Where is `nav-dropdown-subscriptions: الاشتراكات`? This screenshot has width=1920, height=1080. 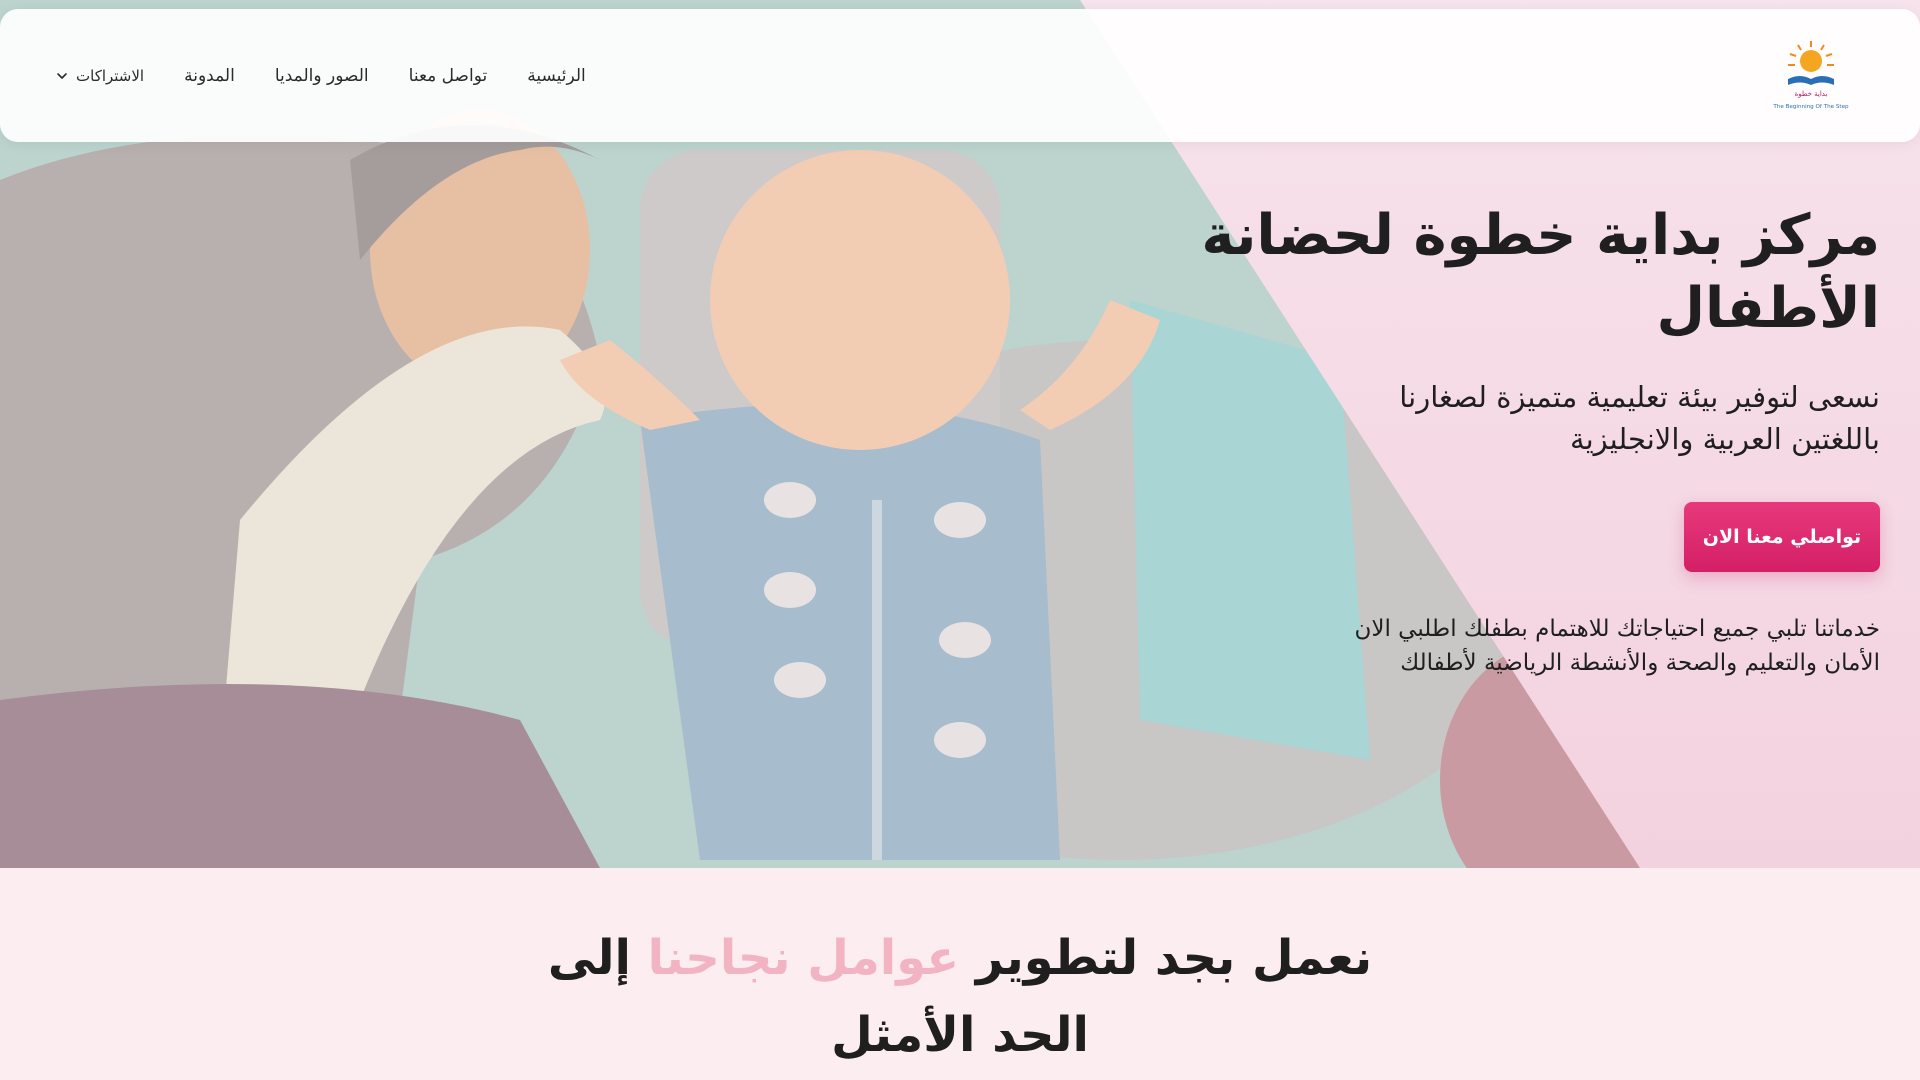 nav-dropdown-subscriptions: الاشتراكات is located at coordinates (100, 76).